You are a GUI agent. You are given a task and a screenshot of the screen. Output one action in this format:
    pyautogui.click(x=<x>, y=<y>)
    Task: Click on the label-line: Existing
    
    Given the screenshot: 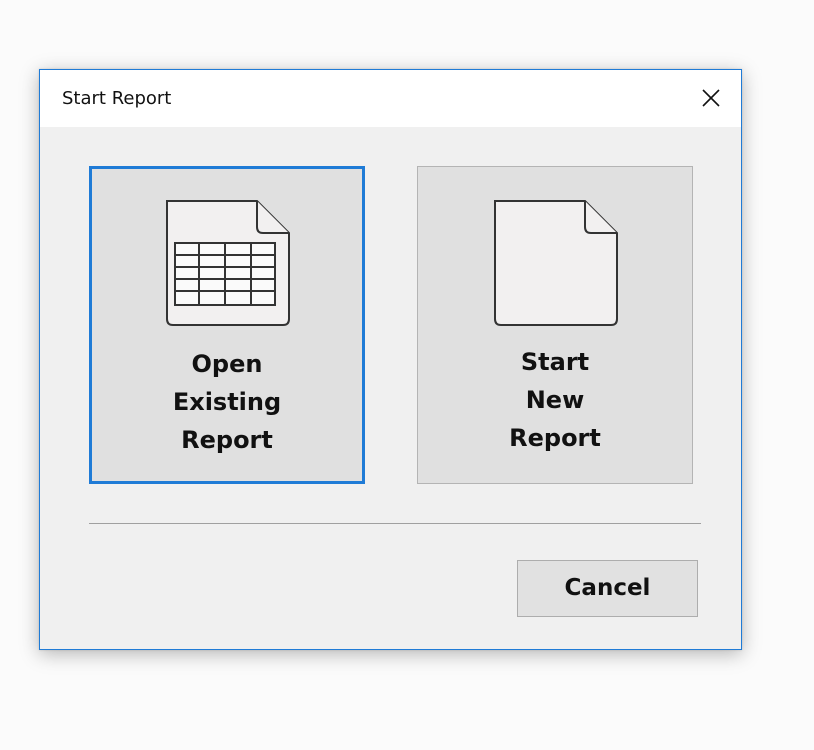 What is the action you would take?
    pyautogui.click(x=227, y=402)
    